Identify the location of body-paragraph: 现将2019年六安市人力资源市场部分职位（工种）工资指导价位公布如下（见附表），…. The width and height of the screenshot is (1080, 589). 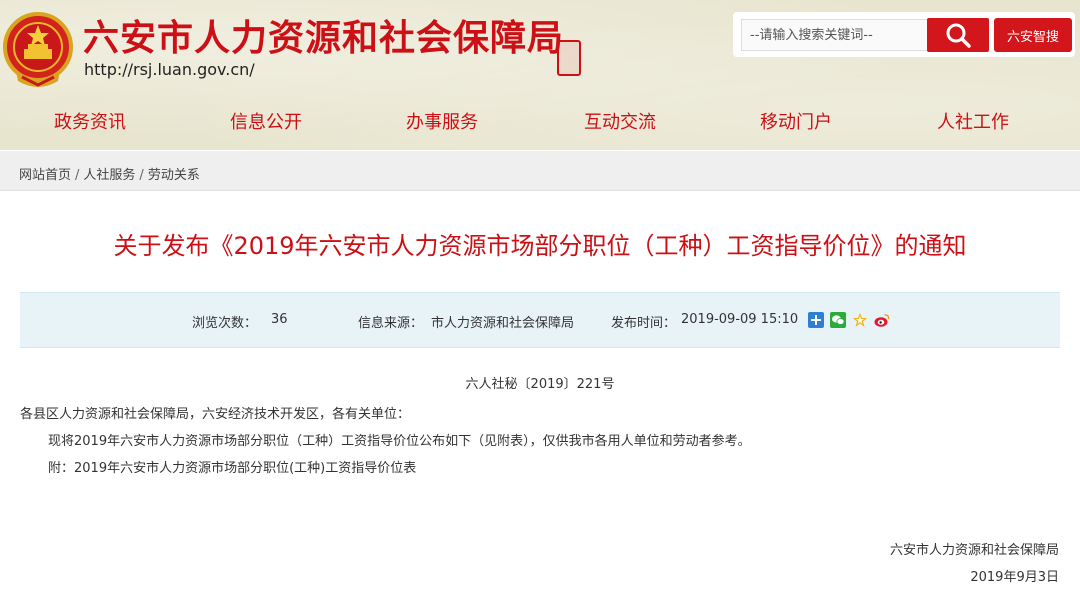
(399, 441).